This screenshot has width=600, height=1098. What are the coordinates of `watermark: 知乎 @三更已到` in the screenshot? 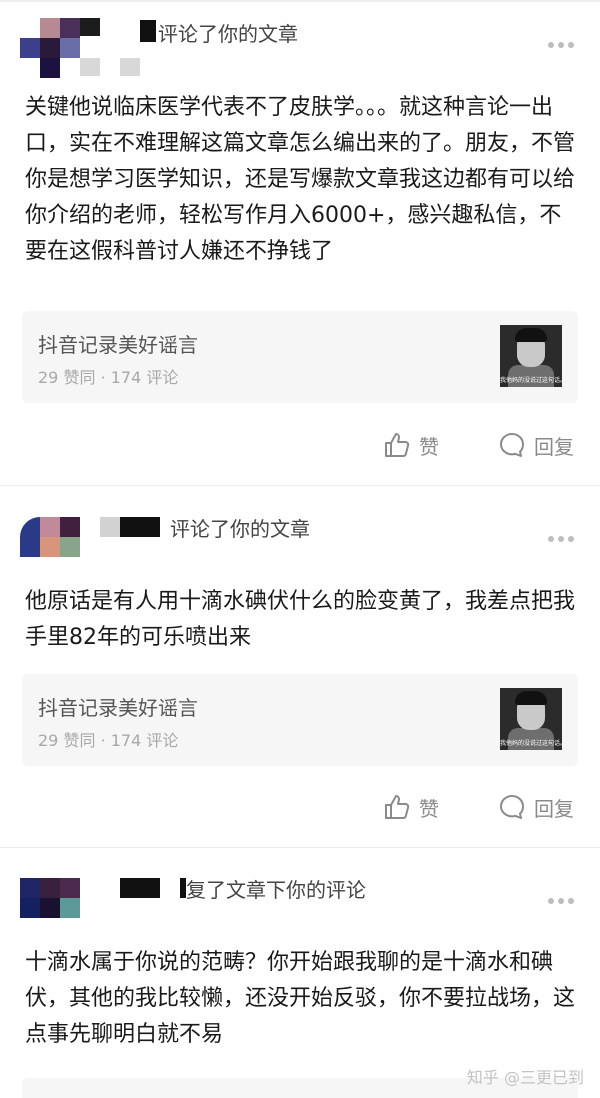 It's located at (525, 1077).